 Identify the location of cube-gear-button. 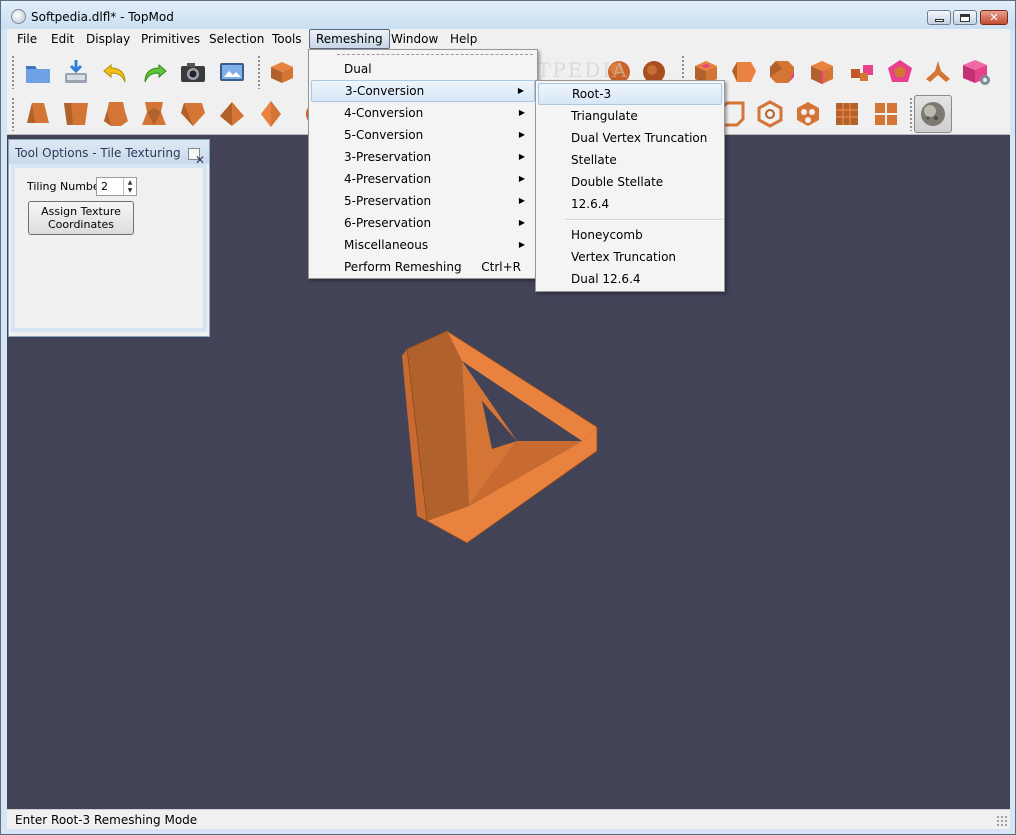
(976, 72).